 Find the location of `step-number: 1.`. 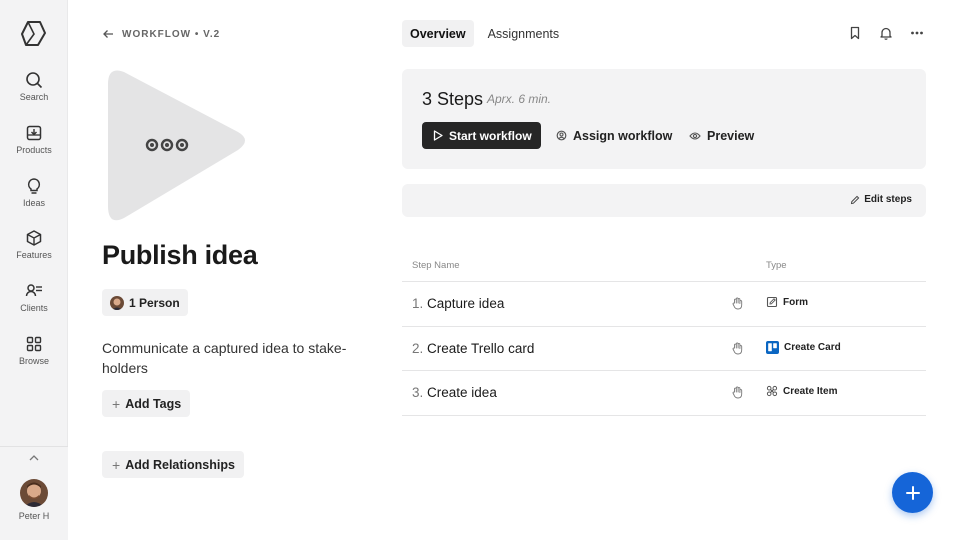

step-number: 1. is located at coordinates (418, 303).